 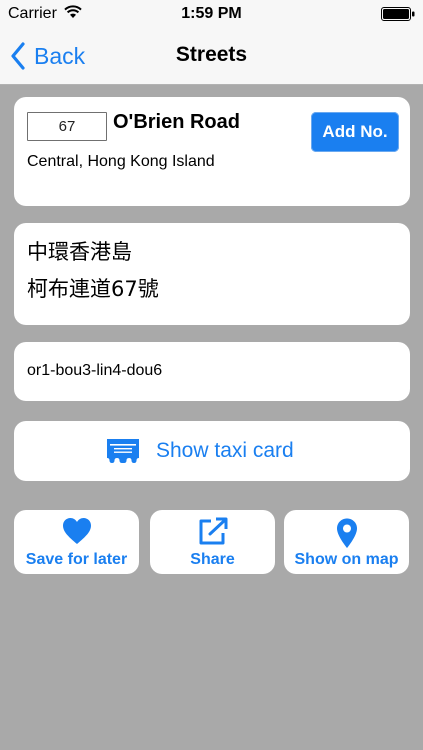 What do you see at coordinates (212, 559) in the screenshot?
I see `share-label: Share` at bounding box center [212, 559].